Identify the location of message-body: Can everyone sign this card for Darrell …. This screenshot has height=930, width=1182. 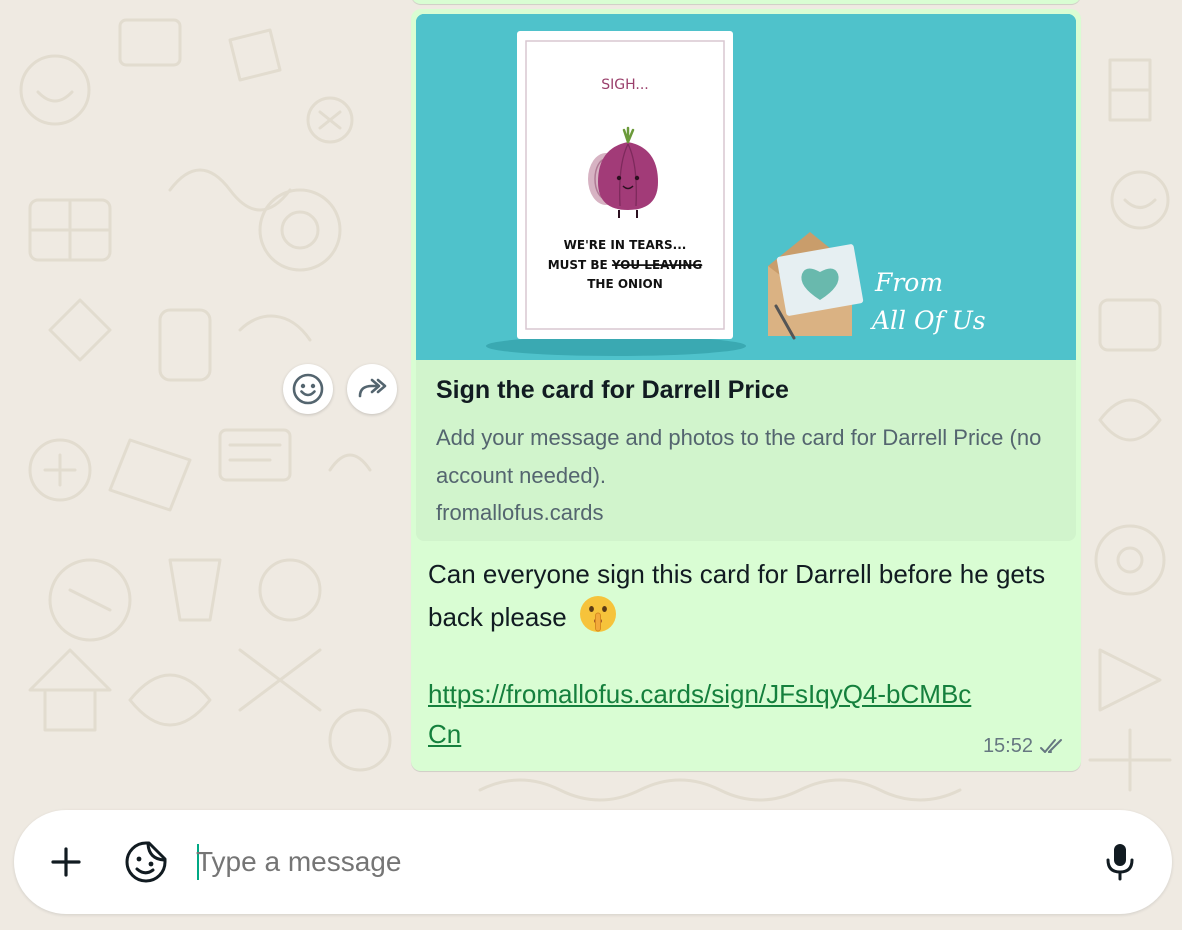
(748, 595).